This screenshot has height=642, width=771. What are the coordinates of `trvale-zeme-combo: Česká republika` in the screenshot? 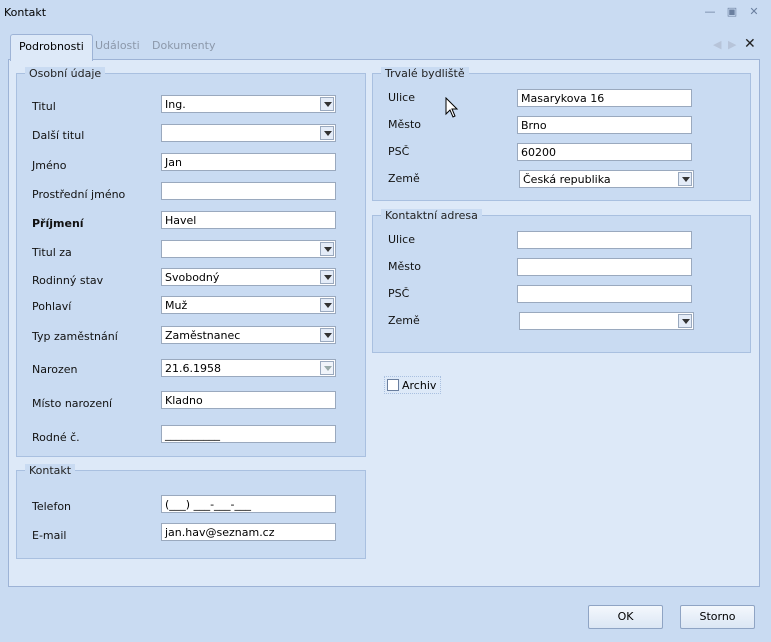 It's located at (606, 179).